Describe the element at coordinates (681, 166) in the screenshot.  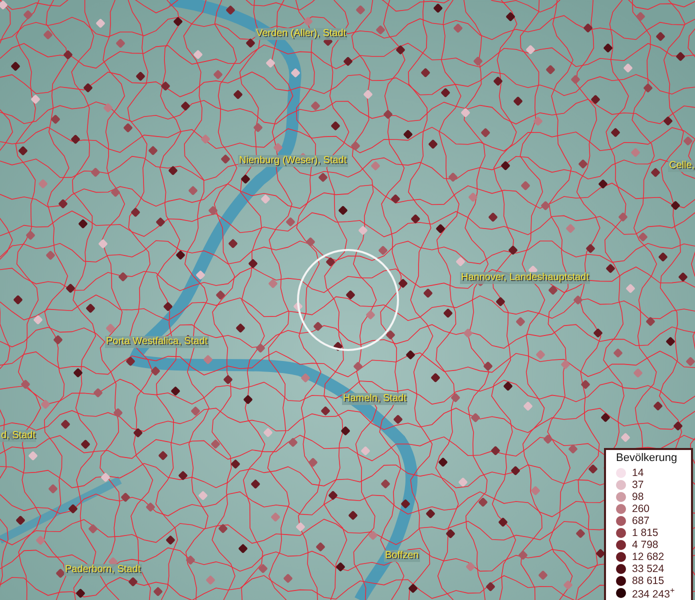
I see `place-label: Celle,` at that location.